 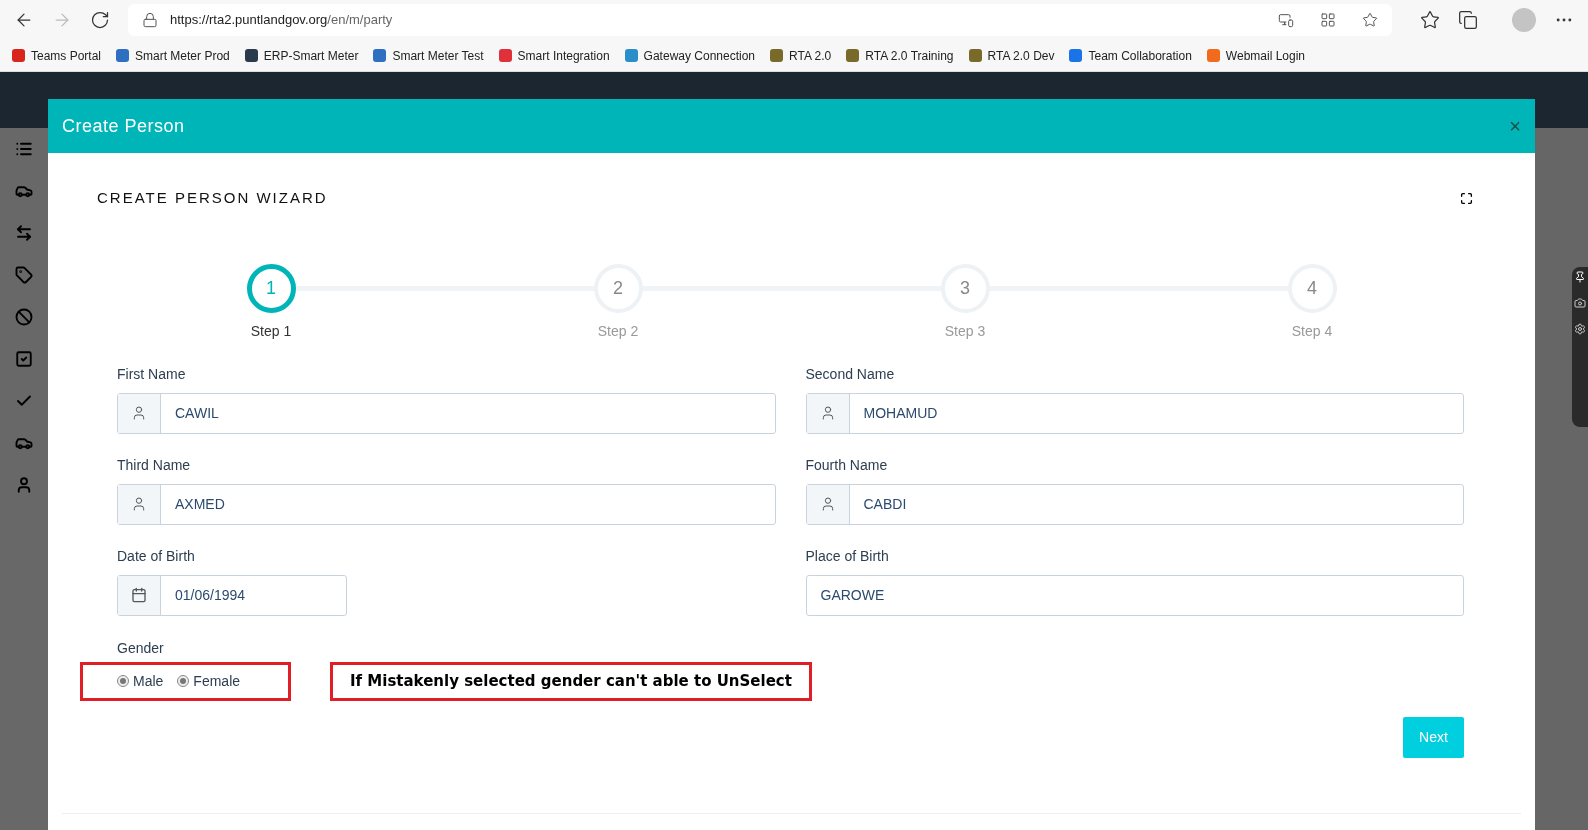 What do you see at coordinates (24, 359) in the screenshot?
I see `checkbox-icon` at bounding box center [24, 359].